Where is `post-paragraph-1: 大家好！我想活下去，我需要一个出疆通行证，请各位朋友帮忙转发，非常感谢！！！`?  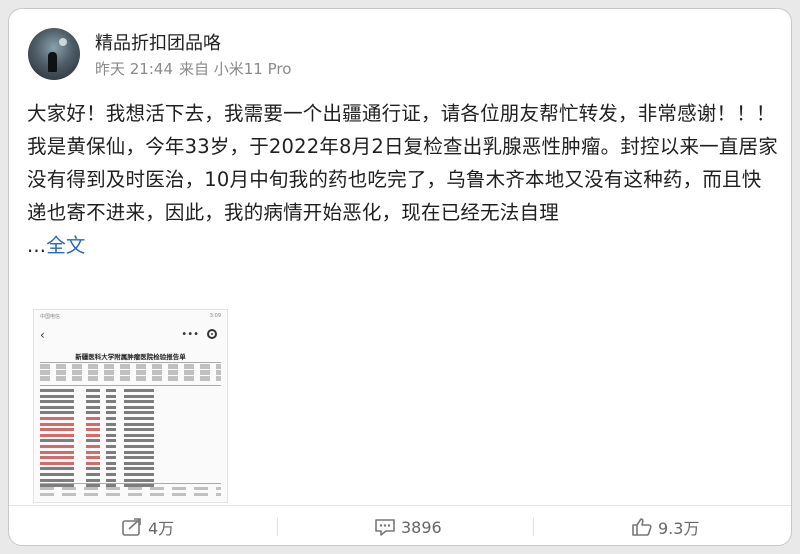 post-paragraph-1: 大家好！我想活下去，我需要一个出疆通行证，请各位朋友帮忙转发，非常感谢！！！ is located at coordinates (401, 113).